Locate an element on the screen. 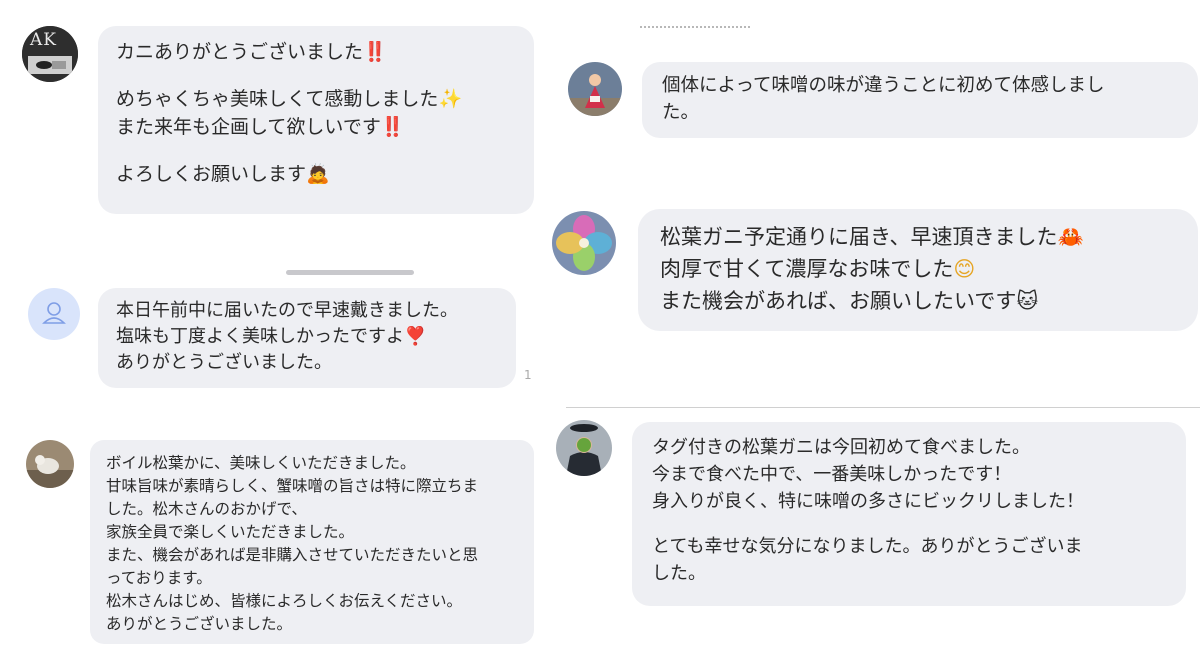 The width and height of the screenshot is (1200, 672). message-bubble-4: 個体によって味噌の味が違うことに初めて体感しまし た。 is located at coordinates (920, 100).